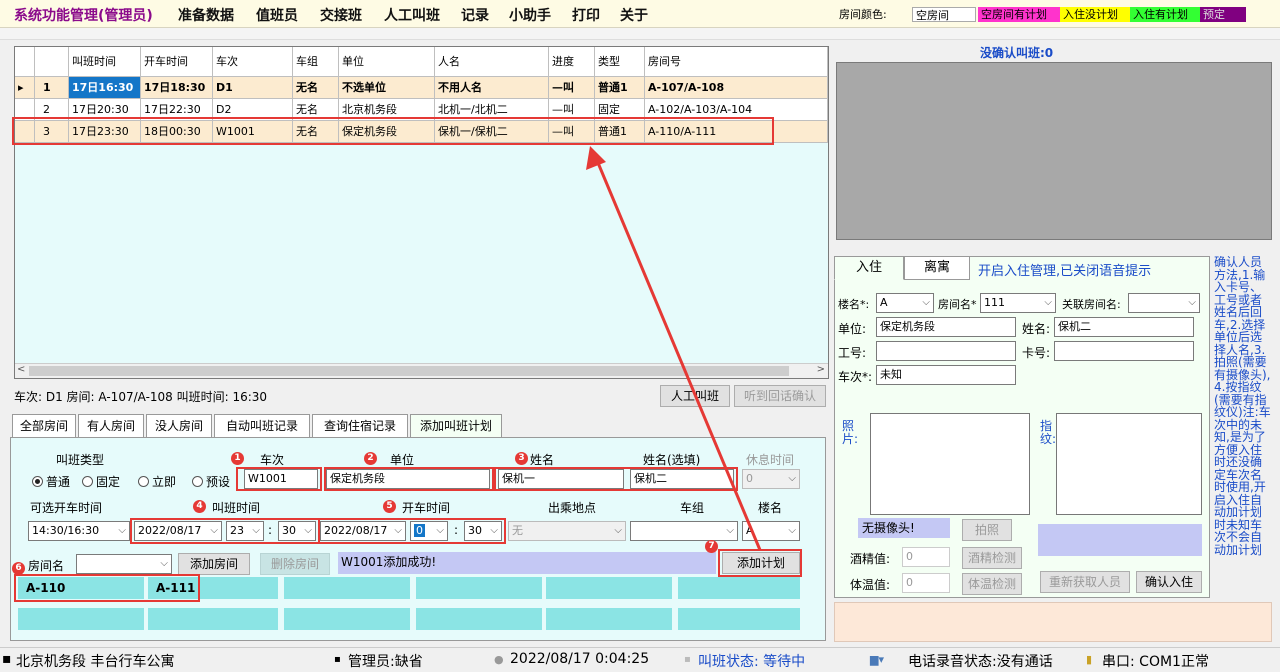 Image resolution: width=1280 pixels, height=672 pixels. What do you see at coordinates (492, 62) in the screenshot?
I see `grid-header-person: 人名` at bounding box center [492, 62].